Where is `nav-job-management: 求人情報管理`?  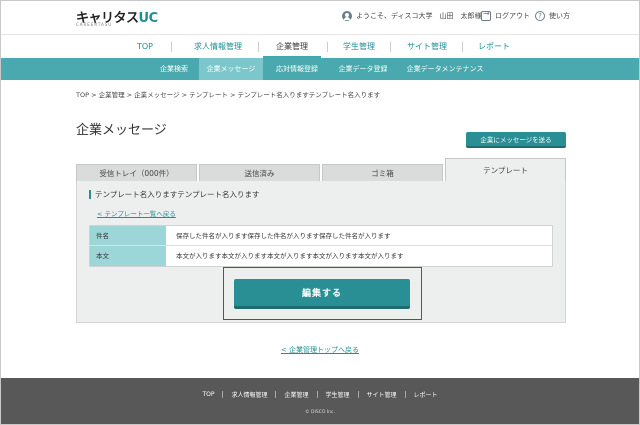
nav-job-management: 求人情報管理 is located at coordinates (218, 46).